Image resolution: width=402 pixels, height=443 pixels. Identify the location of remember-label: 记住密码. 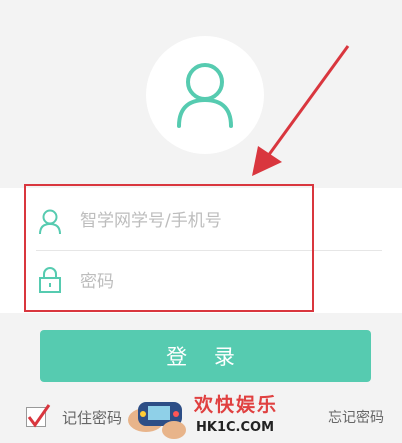
(92, 418).